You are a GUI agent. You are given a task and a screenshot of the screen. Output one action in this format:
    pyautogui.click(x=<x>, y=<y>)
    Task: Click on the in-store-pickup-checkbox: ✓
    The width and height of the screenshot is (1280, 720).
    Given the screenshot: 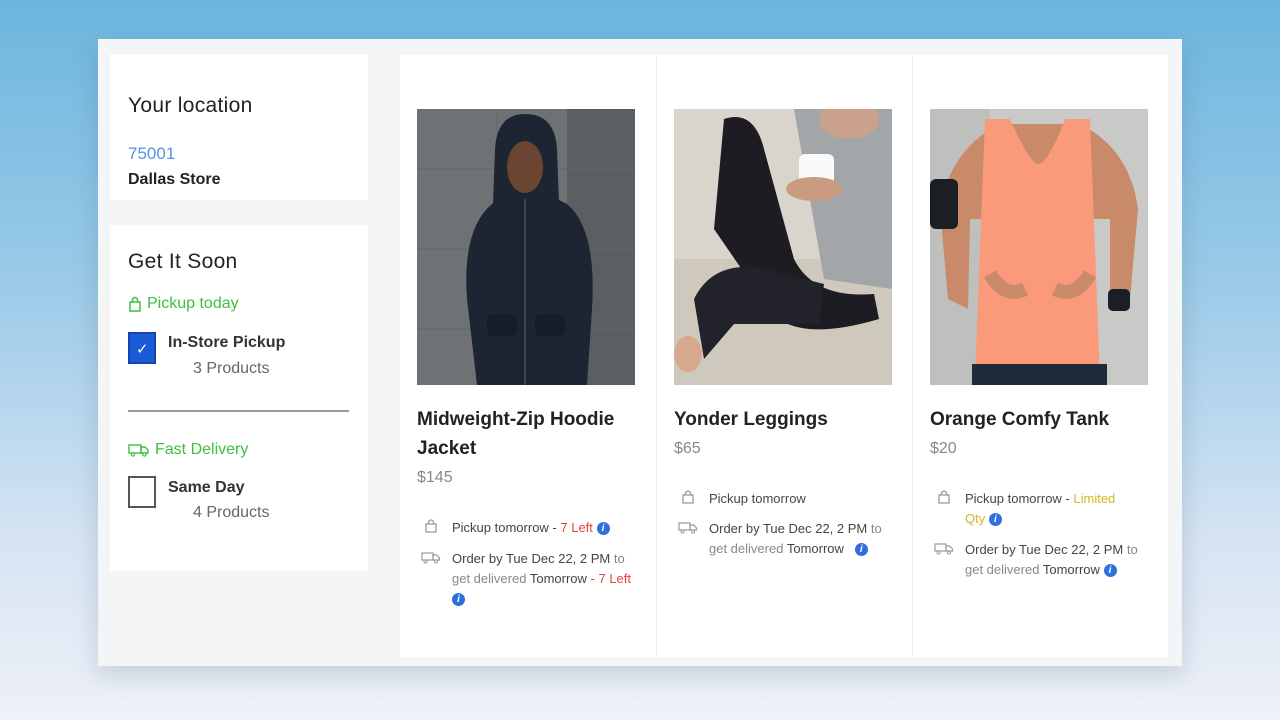 What is the action you would take?
    pyautogui.click(x=142, y=348)
    